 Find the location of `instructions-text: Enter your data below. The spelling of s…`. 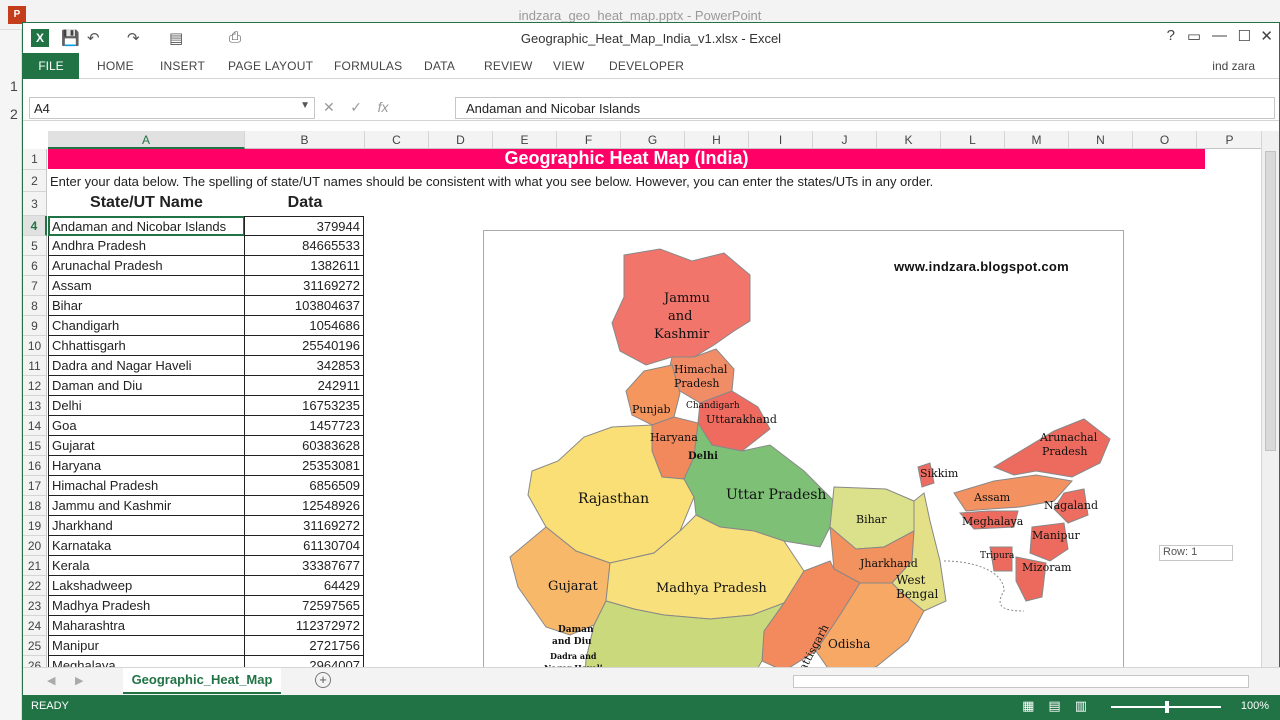

instructions-text: Enter your data below. The spelling of s… is located at coordinates (491, 181).